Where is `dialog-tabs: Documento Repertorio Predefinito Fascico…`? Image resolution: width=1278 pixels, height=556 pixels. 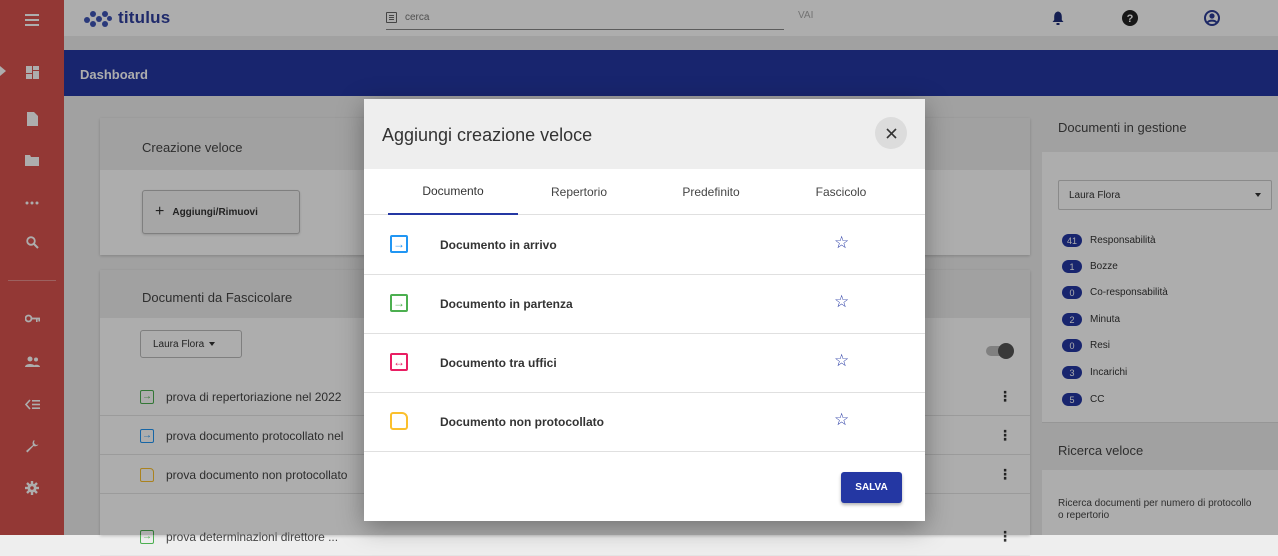 dialog-tabs: Documento Repertorio Predefinito Fascico… is located at coordinates (644, 192).